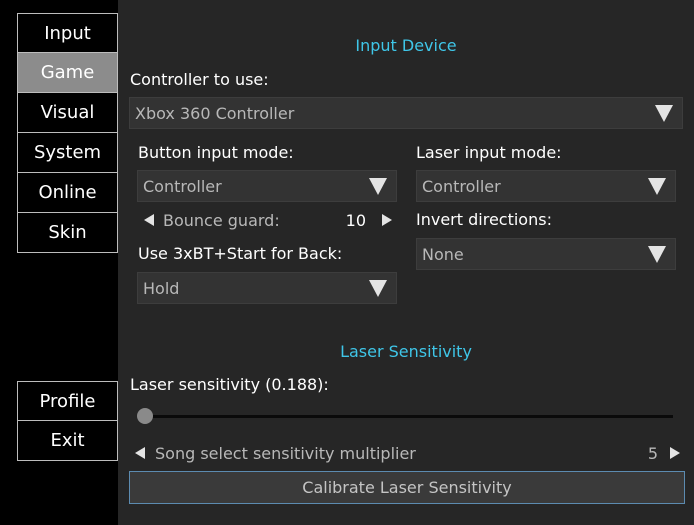  I want to click on button-mode-label: Button input mode:, so click(216, 152).